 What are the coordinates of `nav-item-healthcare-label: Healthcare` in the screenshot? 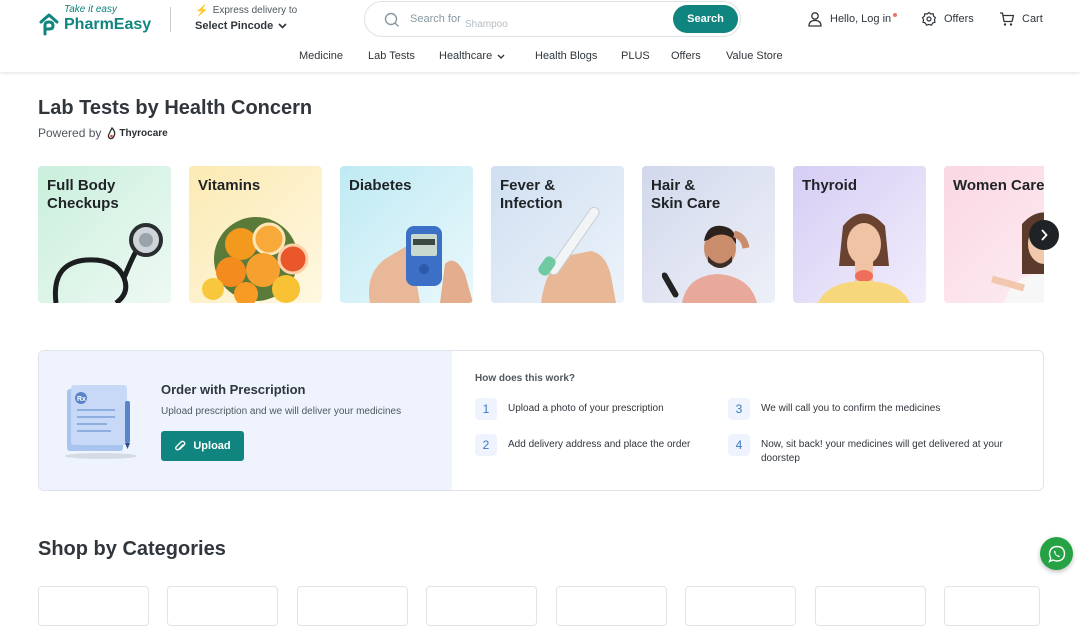 It's located at (466, 56).